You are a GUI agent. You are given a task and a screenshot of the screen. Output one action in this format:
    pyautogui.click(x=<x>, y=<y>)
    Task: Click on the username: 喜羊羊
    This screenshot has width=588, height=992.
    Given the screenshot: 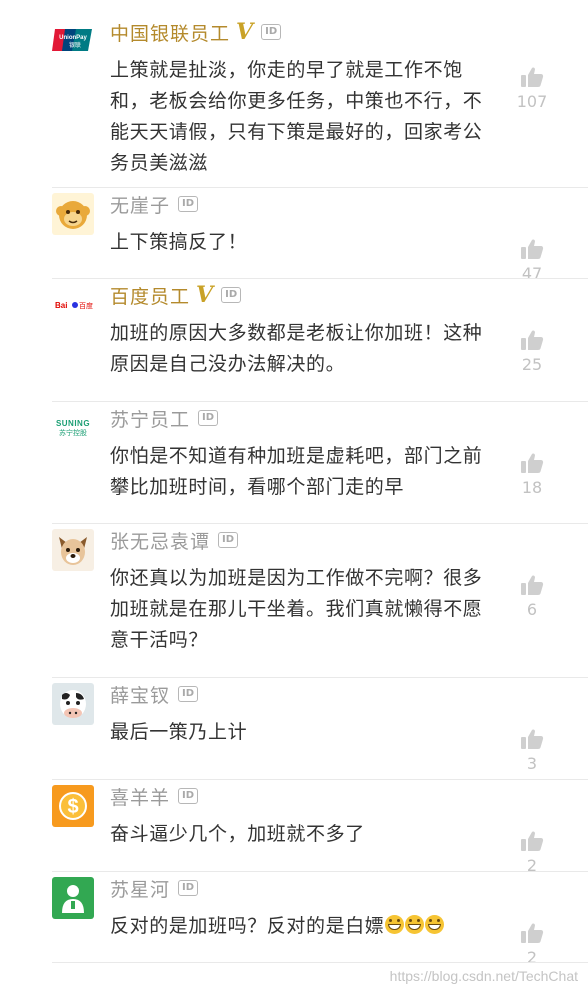 What is the action you would take?
    pyautogui.click(x=140, y=796)
    